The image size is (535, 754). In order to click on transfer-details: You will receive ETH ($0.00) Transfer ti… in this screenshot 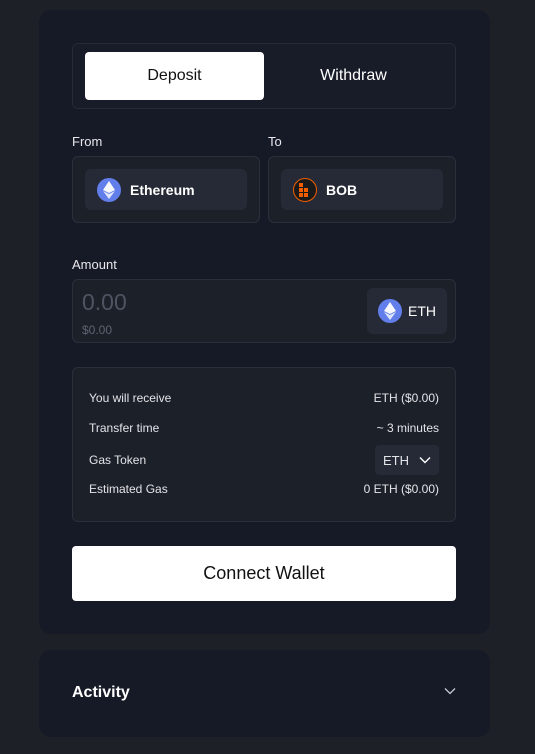, I will do `click(264, 444)`.